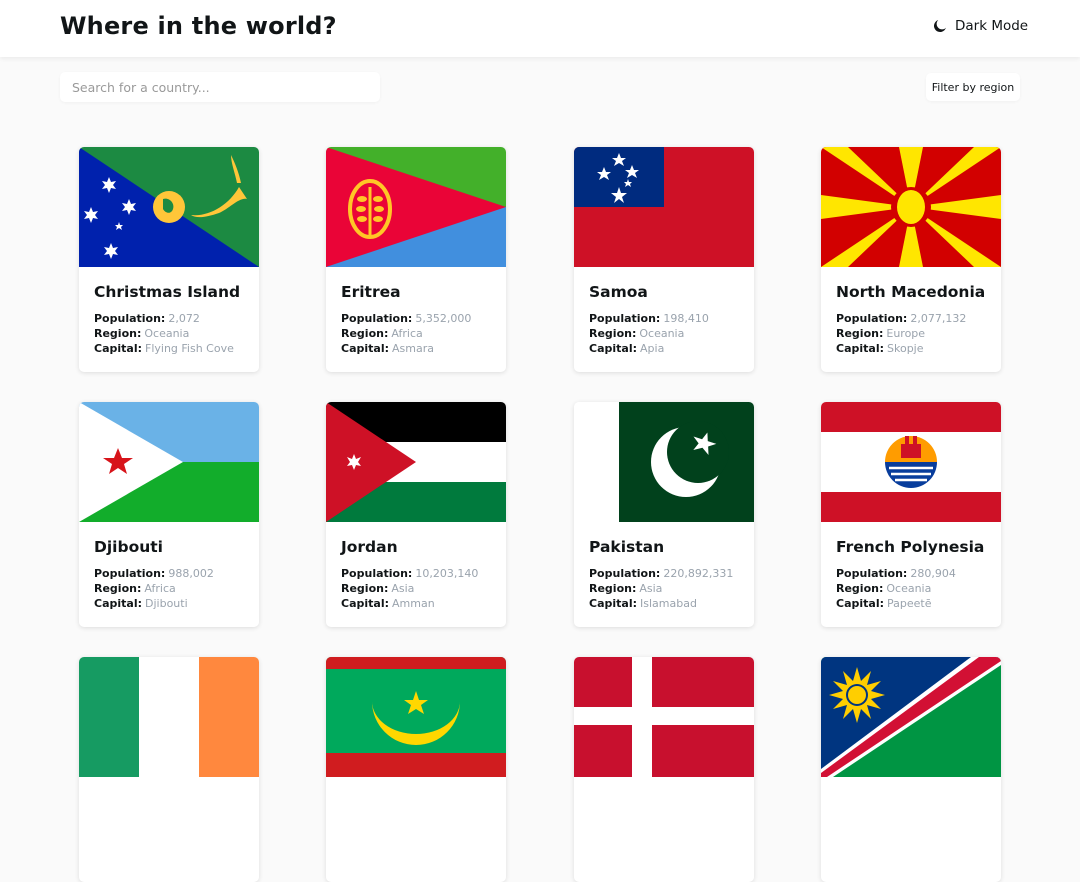  Describe the element at coordinates (906, 333) in the screenshot. I see `region-value: Europe` at that location.